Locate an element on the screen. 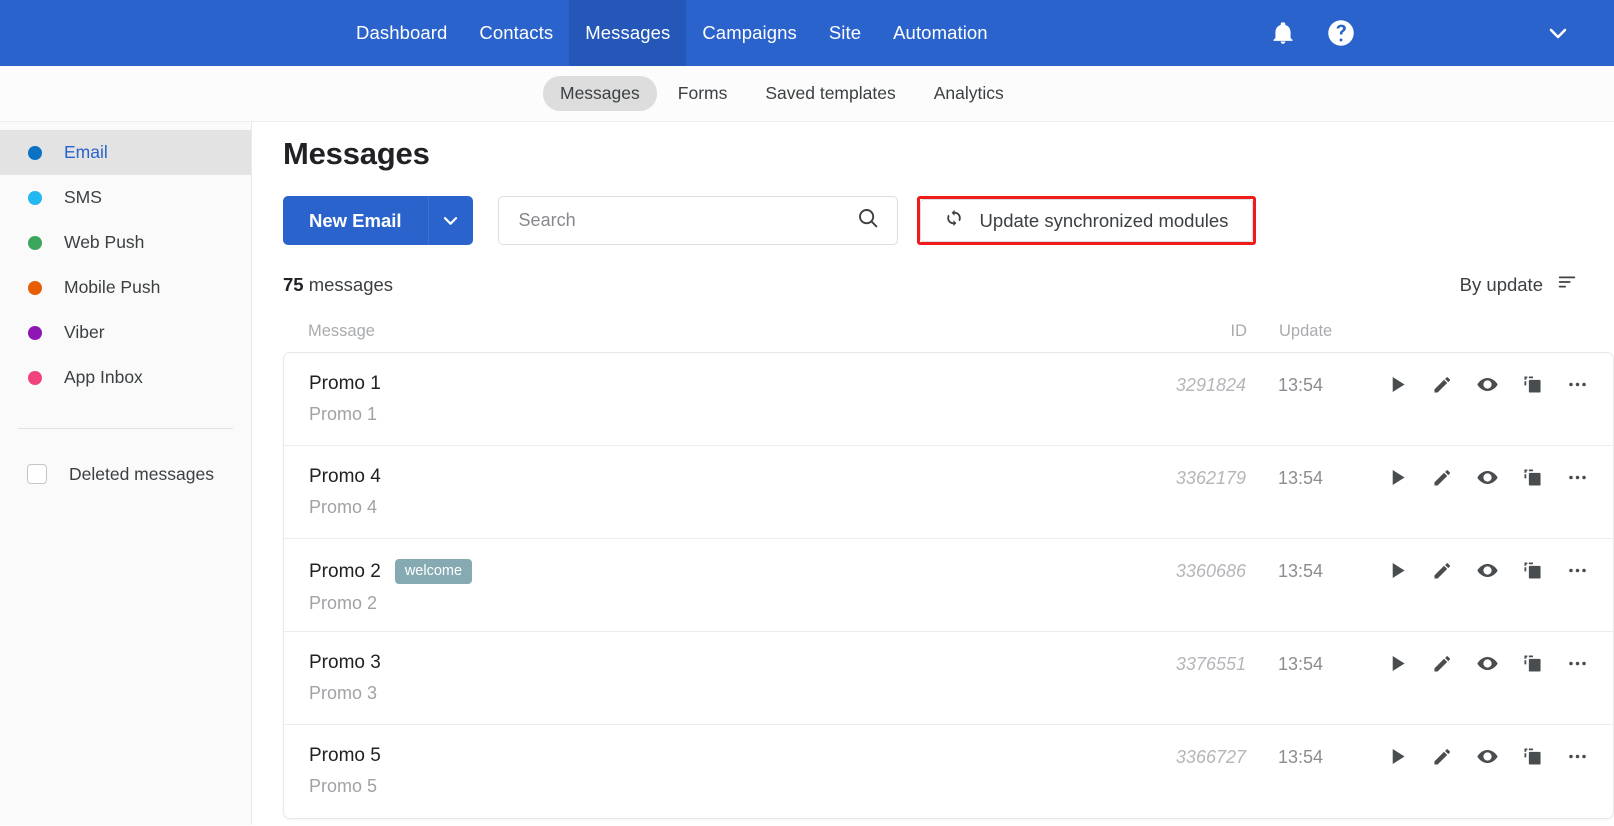  sort-label: By update is located at coordinates (1501, 284).